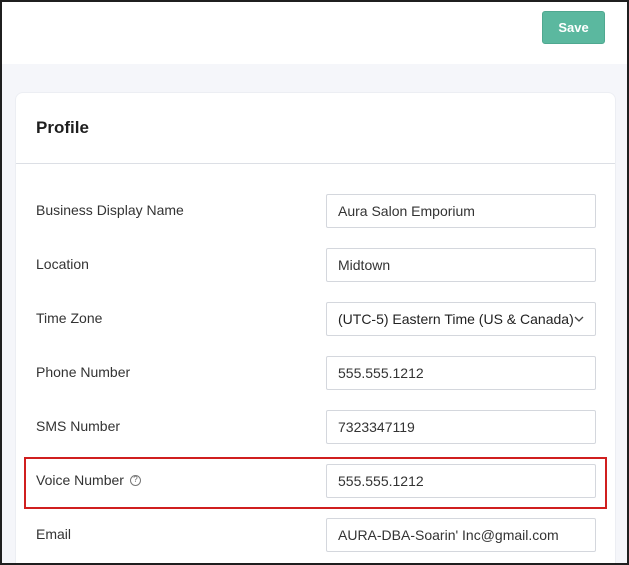 This screenshot has height=565, width=629. What do you see at coordinates (461, 373) in the screenshot?
I see `phone-number-input` at bounding box center [461, 373].